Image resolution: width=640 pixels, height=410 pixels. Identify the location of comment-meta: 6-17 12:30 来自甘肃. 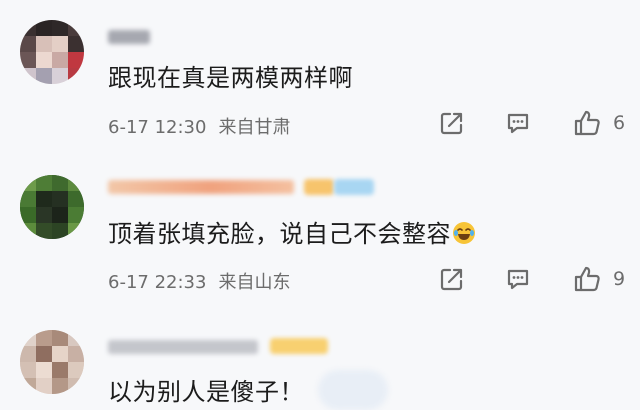
(199, 126).